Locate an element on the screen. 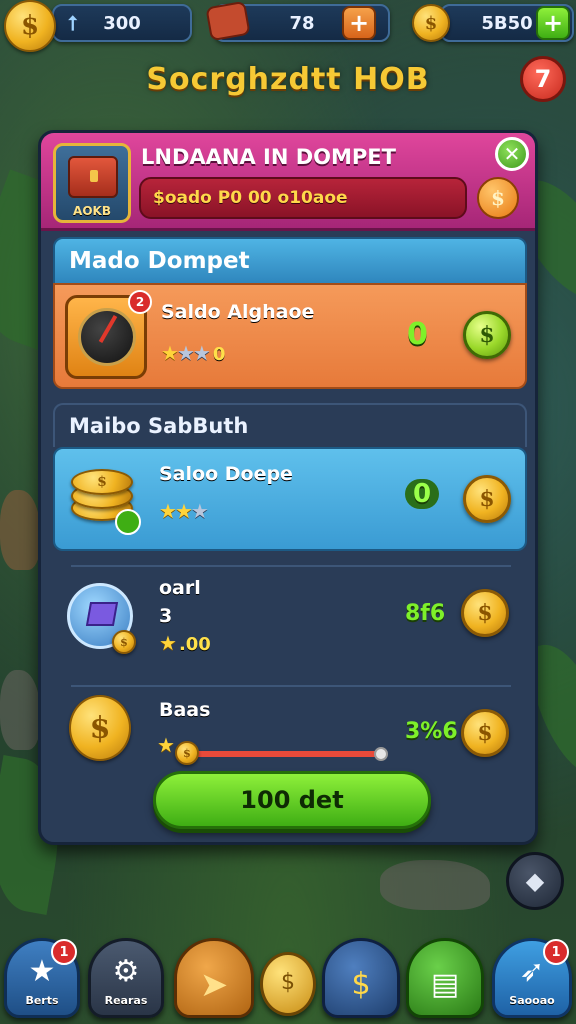 The image size is (576, 1024). item-badge: 2 is located at coordinates (140, 302).